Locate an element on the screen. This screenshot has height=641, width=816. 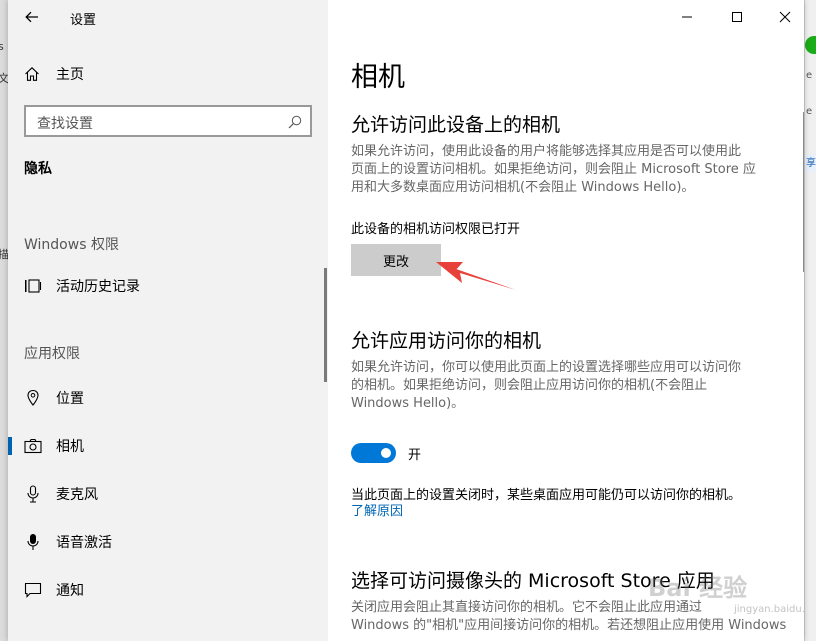
minimize-button is located at coordinates (687, 17).